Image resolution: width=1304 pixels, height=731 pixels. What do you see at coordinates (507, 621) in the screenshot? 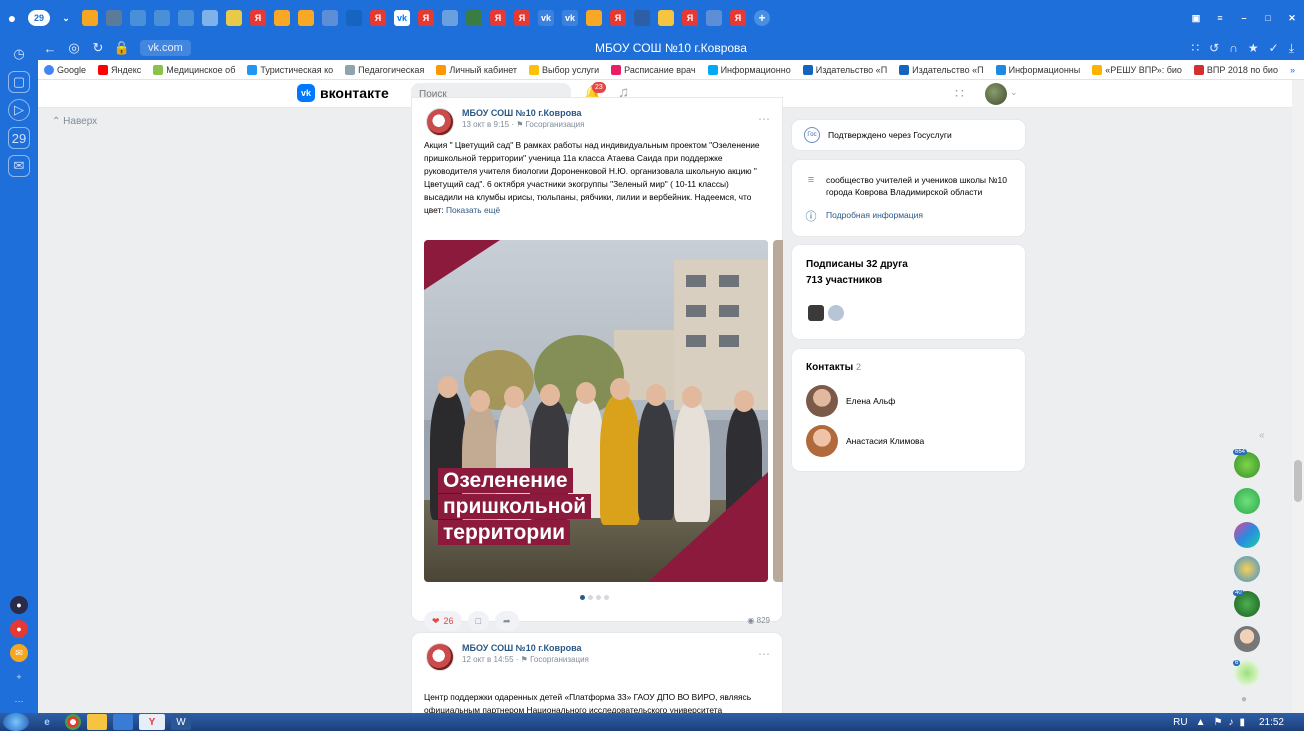
I see `share-button: ➦` at bounding box center [507, 621].